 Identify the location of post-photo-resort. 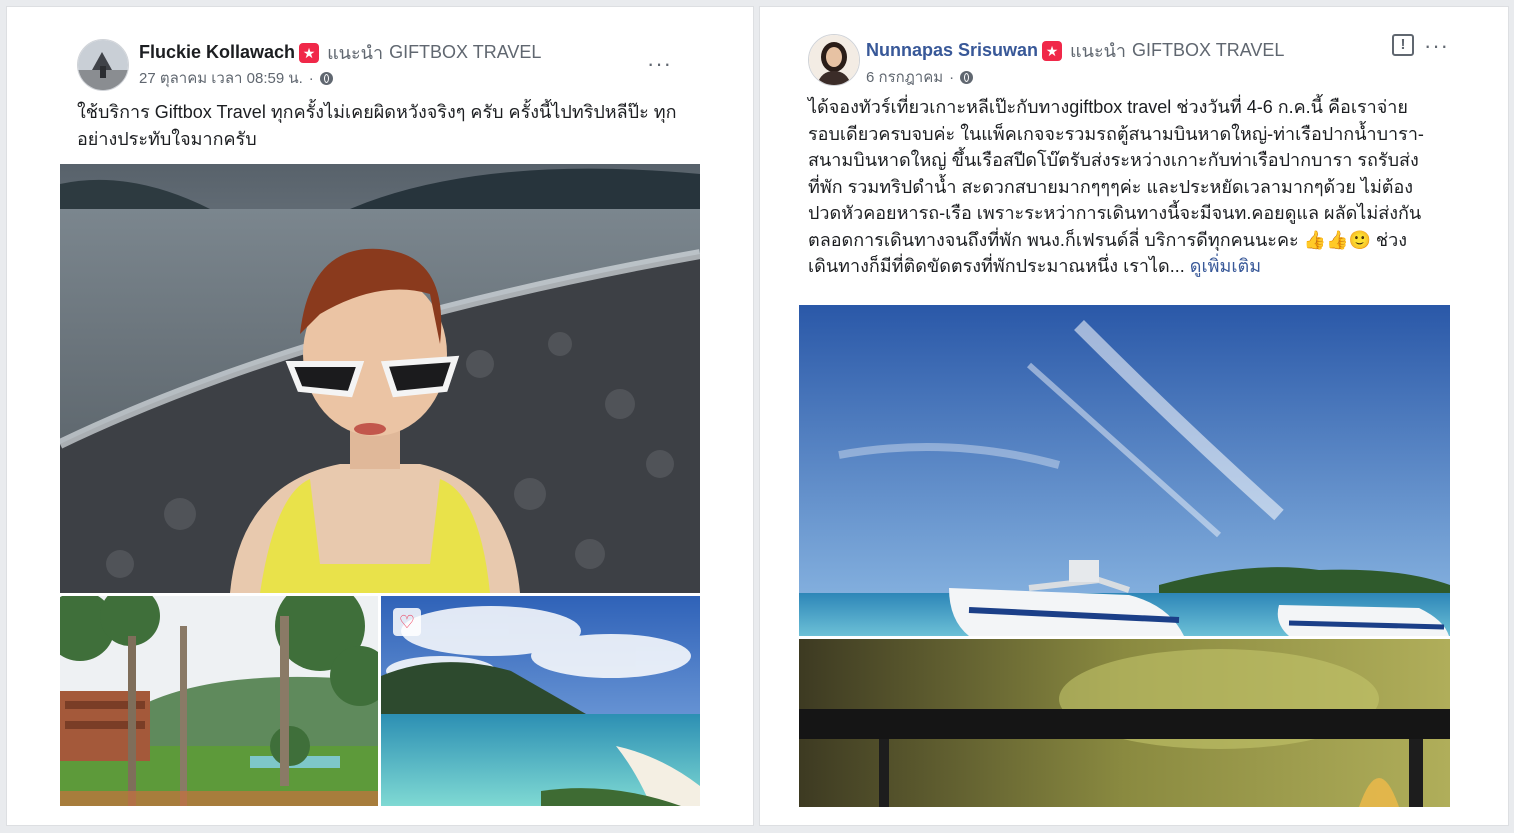
(219, 701).